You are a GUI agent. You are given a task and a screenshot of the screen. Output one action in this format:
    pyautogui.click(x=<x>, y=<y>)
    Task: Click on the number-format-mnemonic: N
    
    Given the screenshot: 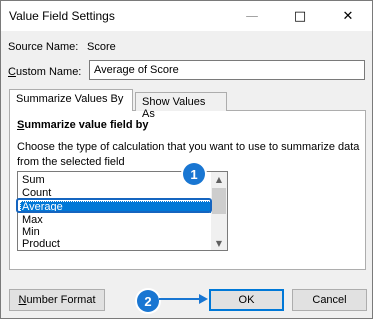 What is the action you would take?
    pyautogui.click(x=22, y=300)
    